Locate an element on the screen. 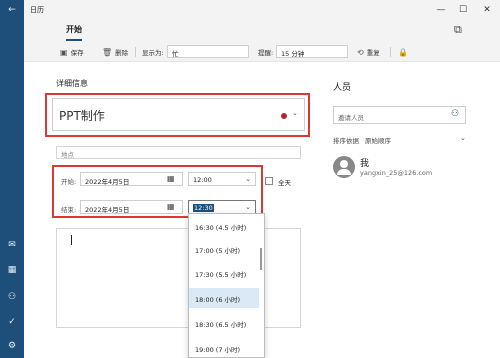 This screenshot has width=500, height=358. show-as-select: 忙 is located at coordinates (208, 51).